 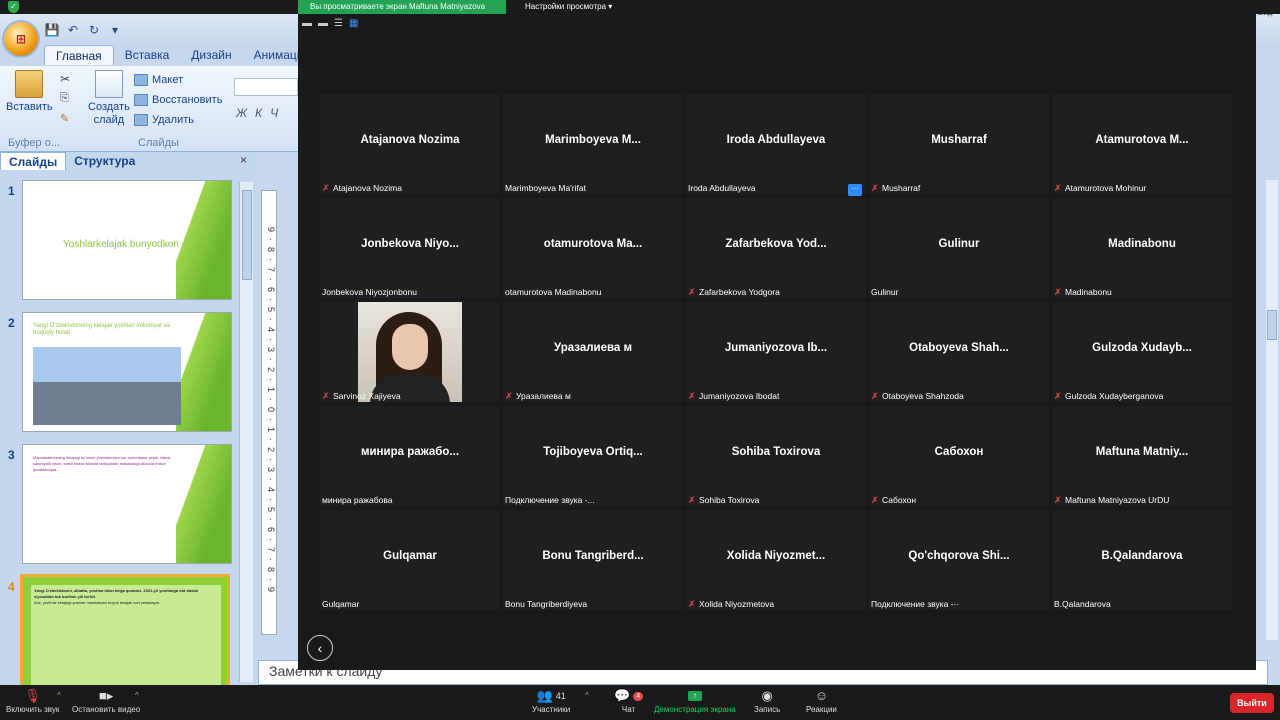 What do you see at coordinates (410, 456) in the screenshot?
I see `participant-tile: минира ражабо... минира ражабова` at bounding box center [410, 456].